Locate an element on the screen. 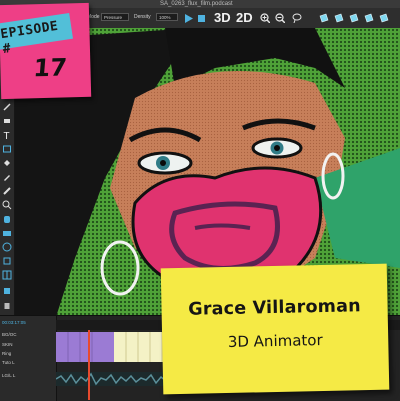 The image size is (400, 401). density-select: 100% is located at coordinates (167, 17).